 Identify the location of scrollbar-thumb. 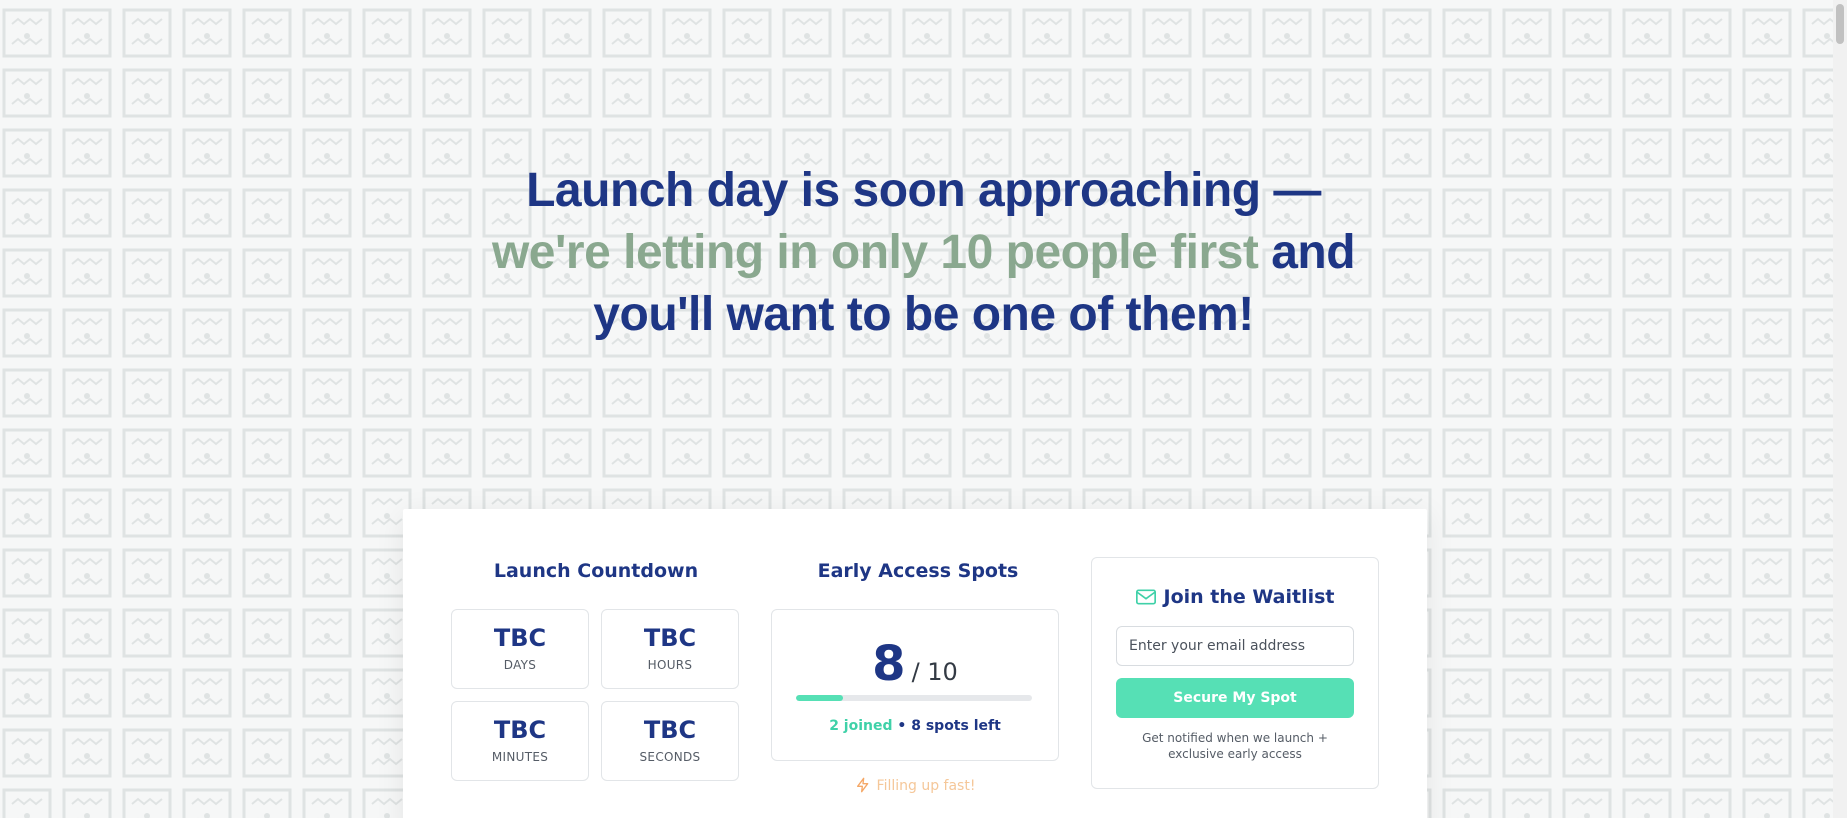
(1840, 24).